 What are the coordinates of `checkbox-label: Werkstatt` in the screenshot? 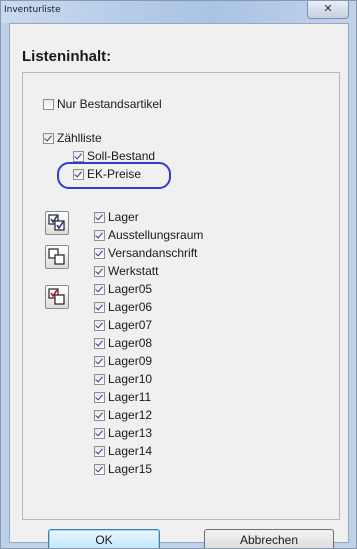 It's located at (133, 271).